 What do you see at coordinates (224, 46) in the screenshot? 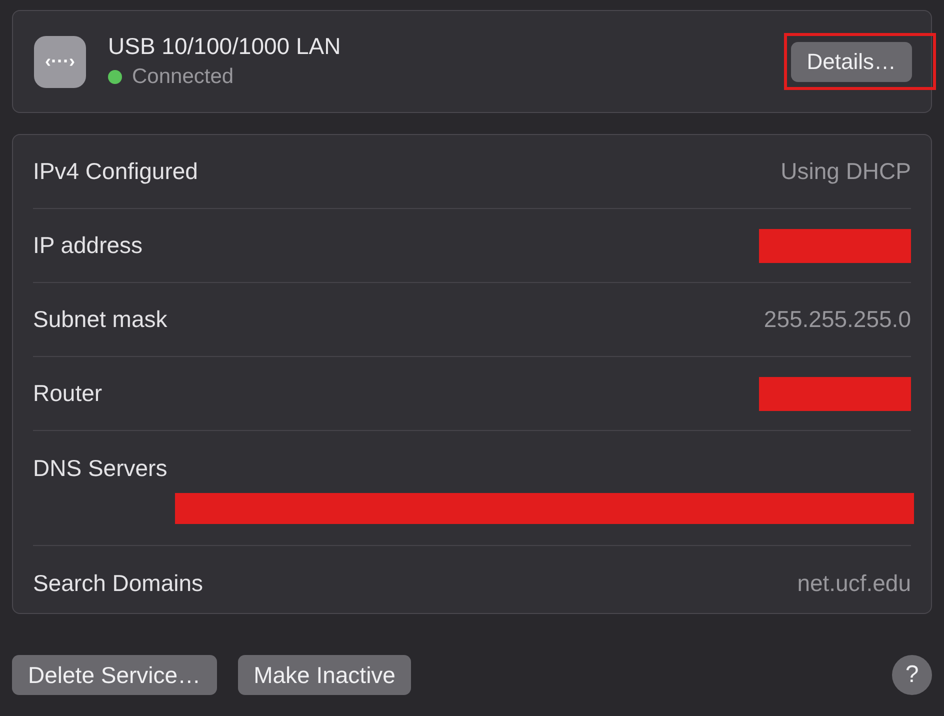
I see `service-name: USB 10/100/1000 LAN` at bounding box center [224, 46].